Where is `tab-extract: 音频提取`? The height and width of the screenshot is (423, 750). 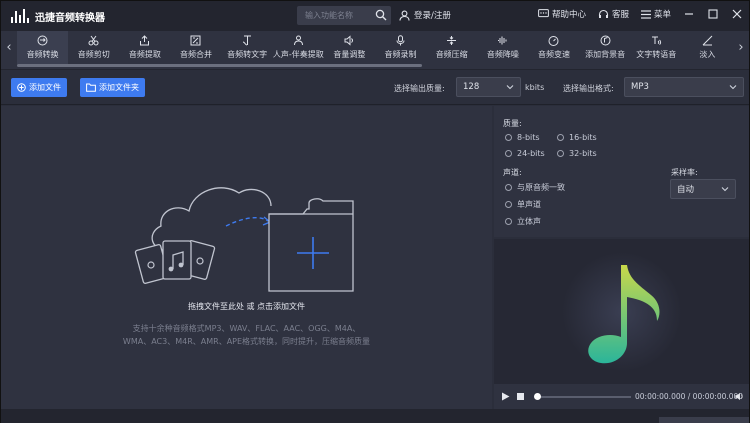
tab-extract: 音频提取 is located at coordinates (144, 47).